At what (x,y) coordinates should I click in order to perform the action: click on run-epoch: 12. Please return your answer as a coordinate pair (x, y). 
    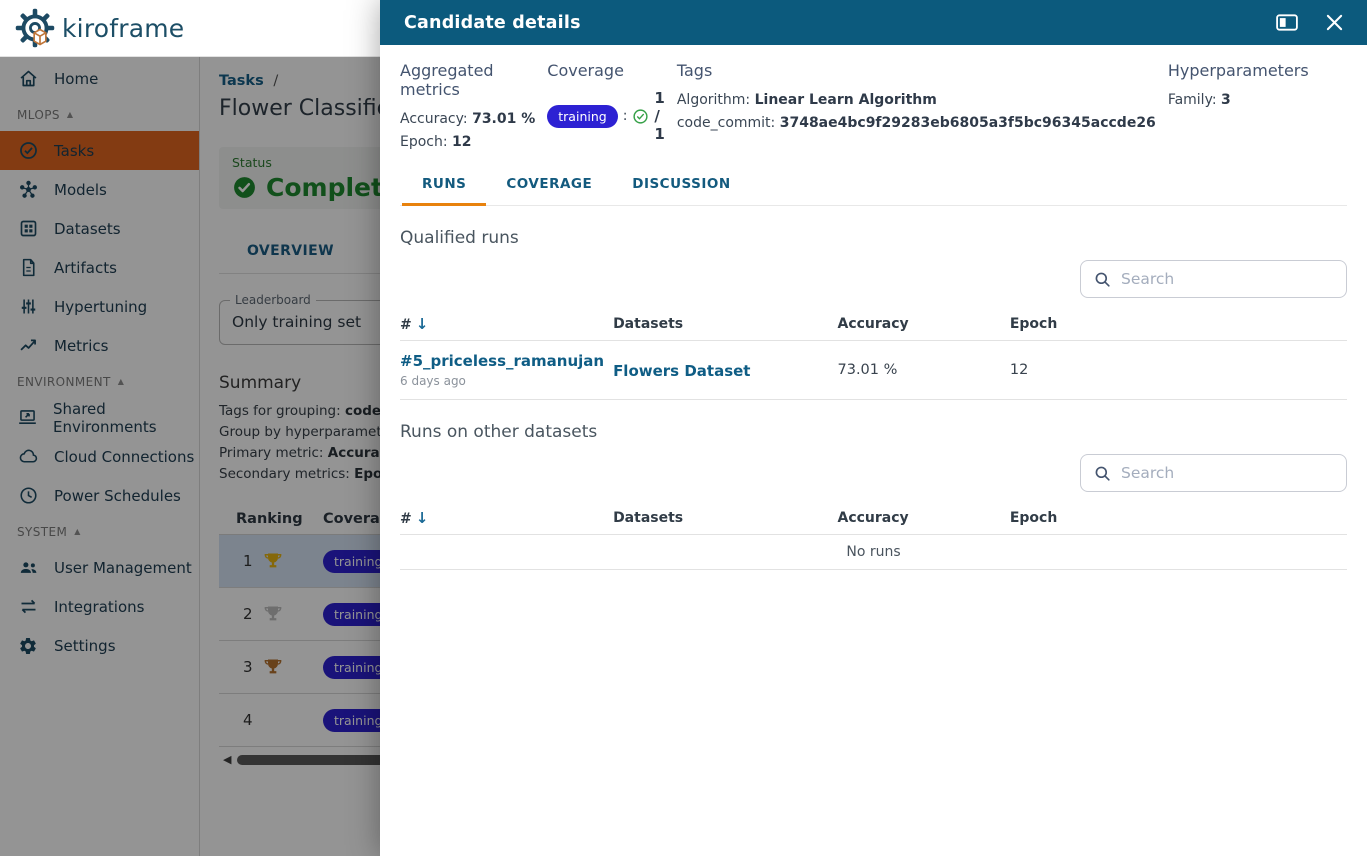
    Looking at the image, I should click on (1019, 370).